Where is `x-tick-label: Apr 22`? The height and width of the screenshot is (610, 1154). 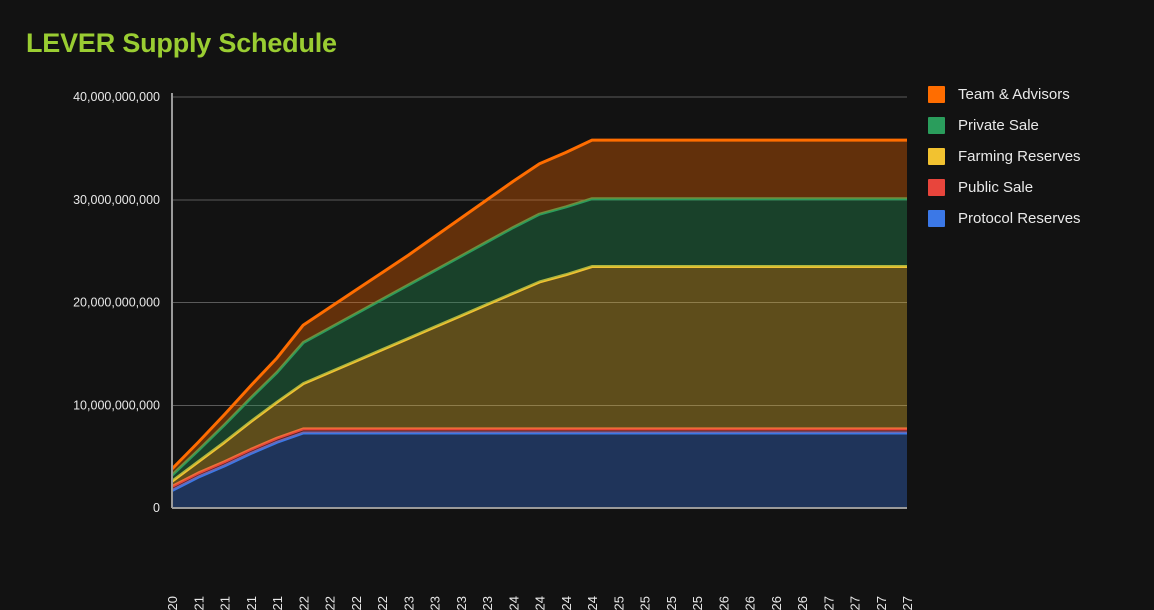 x-tick-label: Apr 22 is located at coordinates (330, 603).